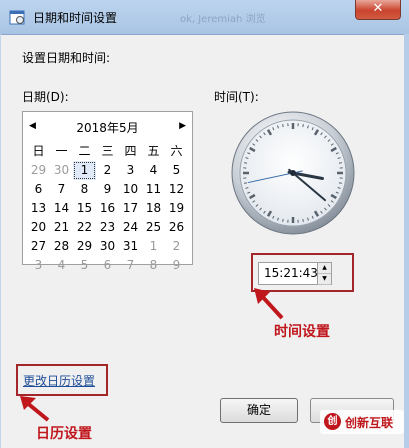 The image size is (409, 448). I want to click on calendar-day: 24, so click(130, 227).